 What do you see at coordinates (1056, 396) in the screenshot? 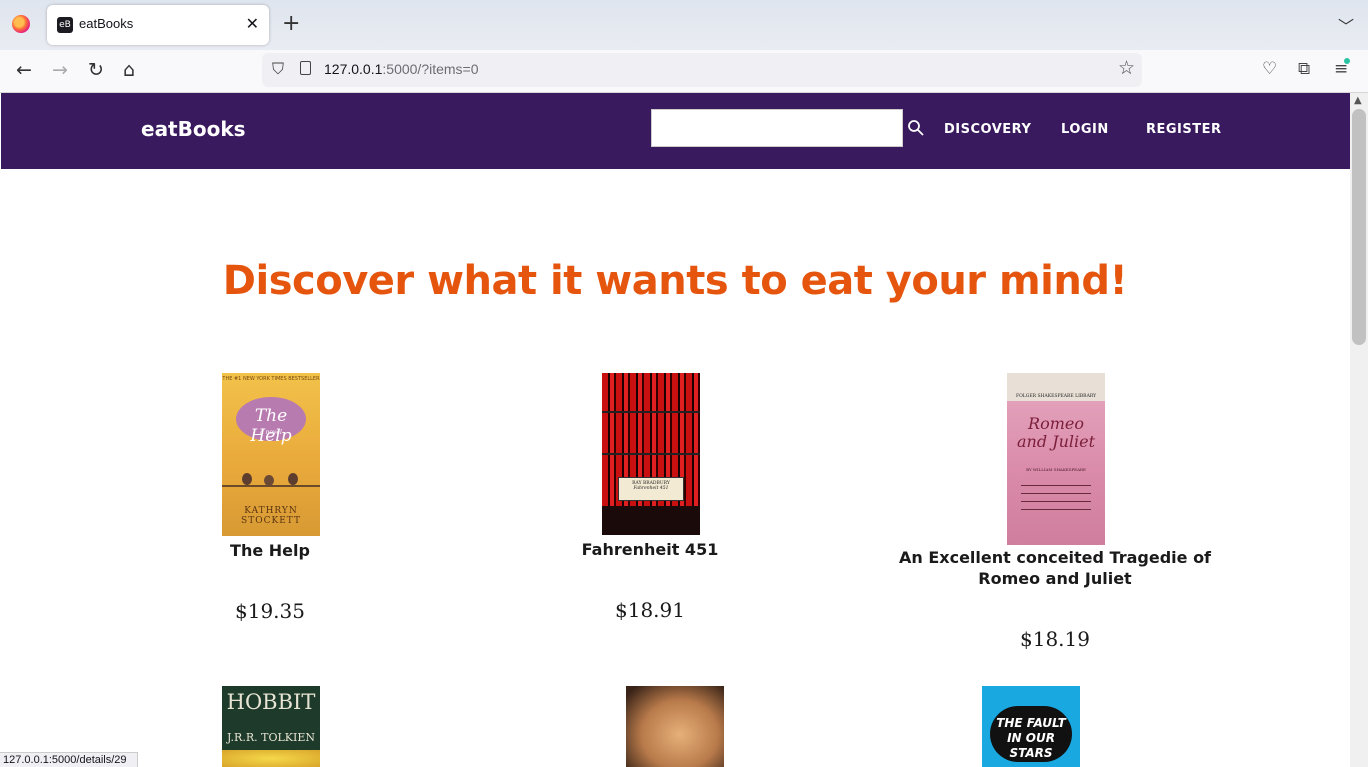
I see `cover-top-text: FOLGER SHAKESPEARE LIBRARY` at bounding box center [1056, 396].